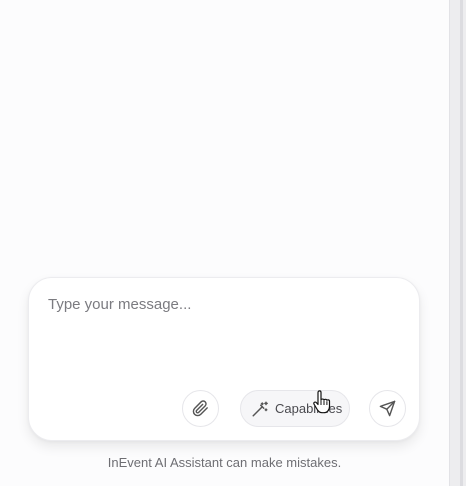 Image resolution: width=466 pixels, height=486 pixels. Describe the element at coordinates (457, 243) in the screenshot. I see `scrollbar` at that location.